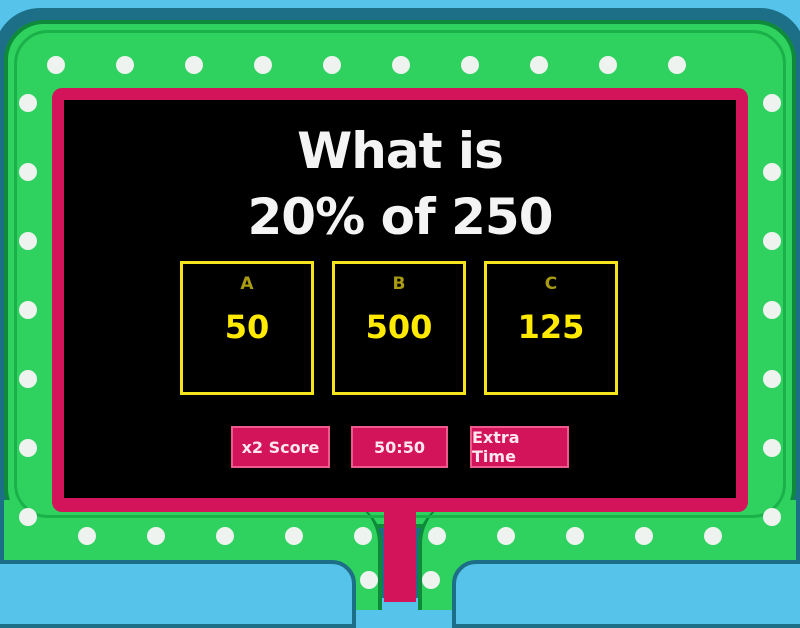 Image resolution: width=800 pixels, height=628 pixels. What do you see at coordinates (626, 594) in the screenshot?
I see `lower-right-panel` at bounding box center [626, 594].